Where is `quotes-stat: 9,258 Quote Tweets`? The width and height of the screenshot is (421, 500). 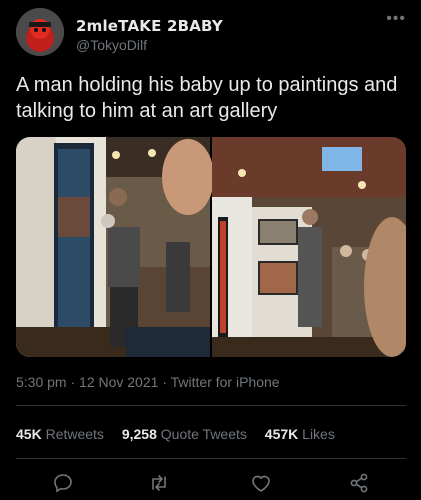
quotes-stat: 9,258 Quote Tweets is located at coordinates (184, 434).